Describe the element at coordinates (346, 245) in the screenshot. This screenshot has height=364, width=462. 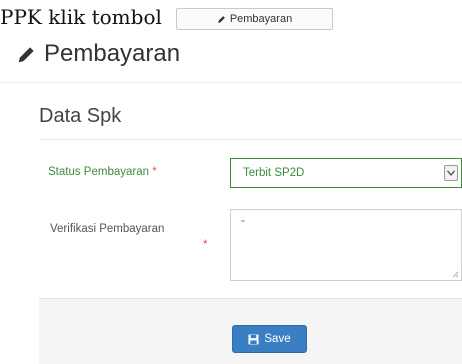
I see `verifikasi-pembayaran-textarea: -` at that location.